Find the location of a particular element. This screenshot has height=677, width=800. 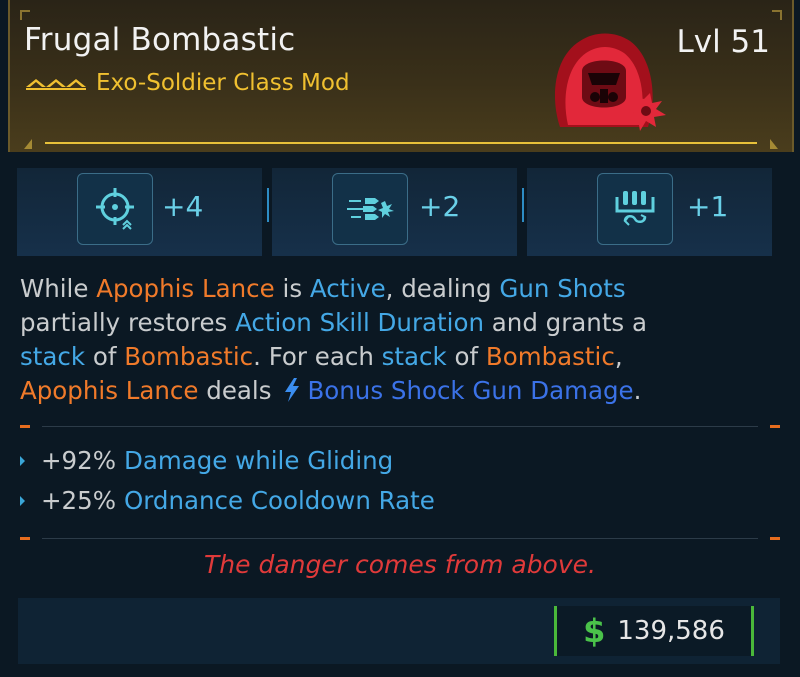

desc-text: , dealing is located at coordinates (442, 288).